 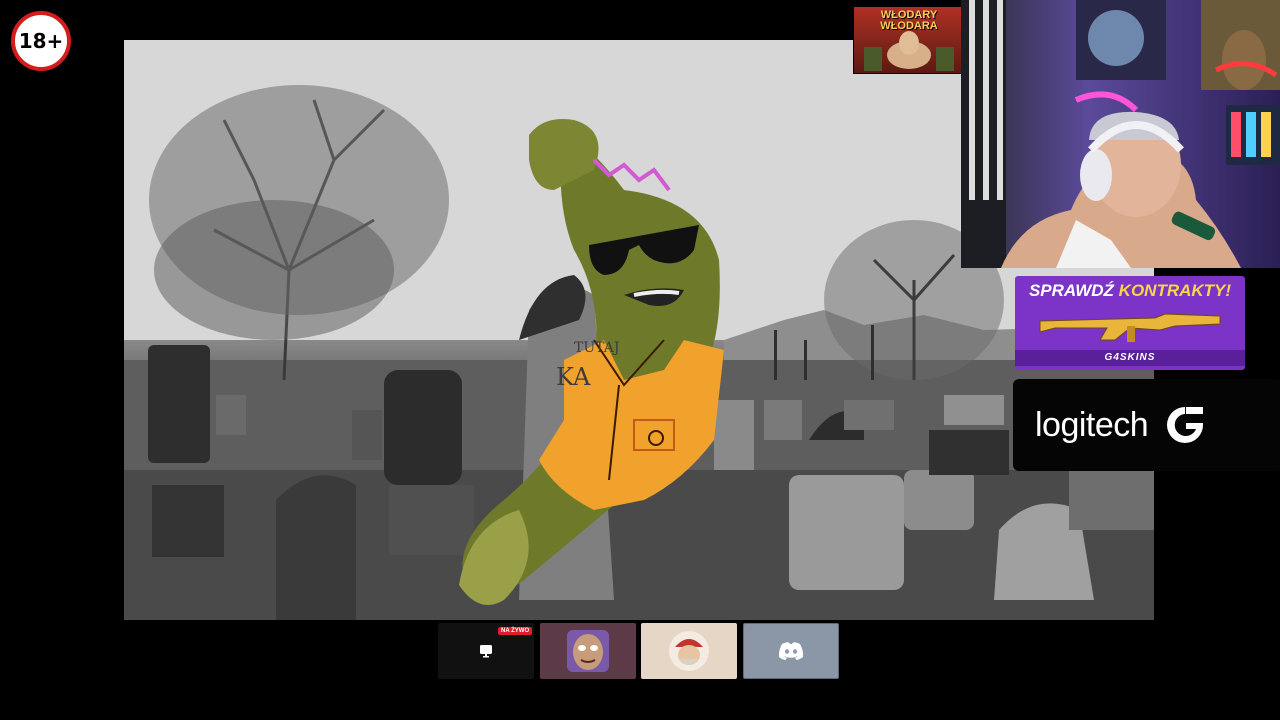 I want to click on rifle-skin-image, so click(x=1130, y=327).